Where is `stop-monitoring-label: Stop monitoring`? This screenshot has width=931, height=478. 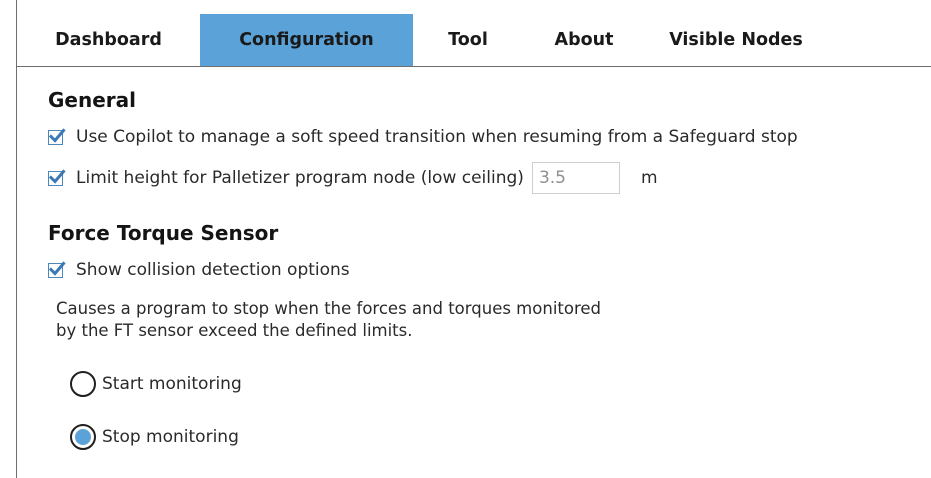 stop-monitoring-label: Stop monitoring is located at coordinates (170, 437).